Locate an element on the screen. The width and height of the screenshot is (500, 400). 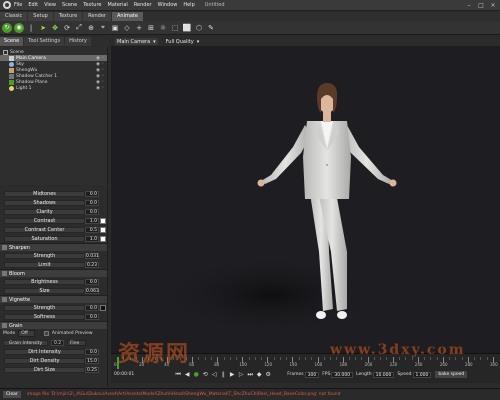
tab-history: History is located at coordinates (78, 41).